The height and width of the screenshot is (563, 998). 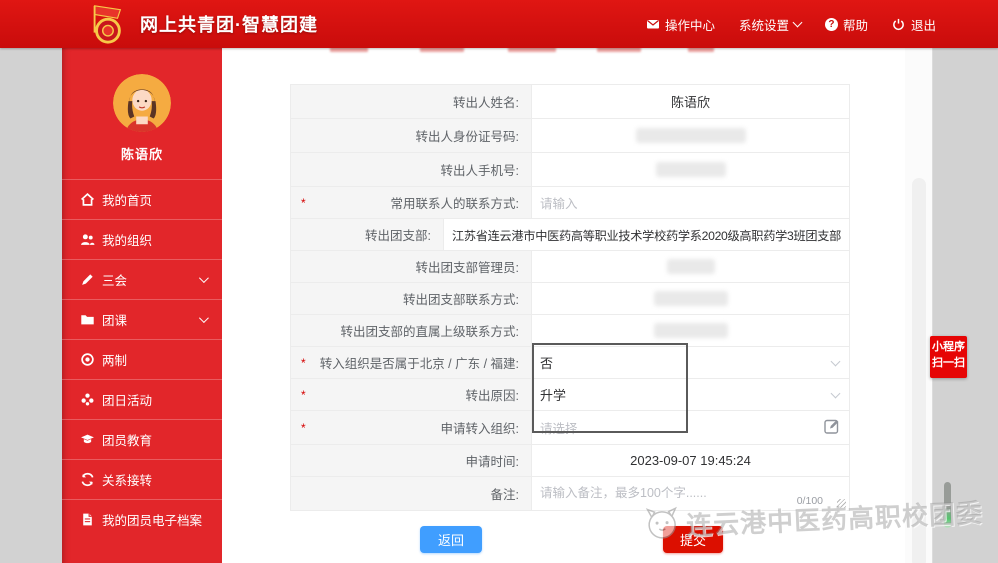 What do you see at coordinates (142, 319) in the screenshot?
I see `sidebar-item-tuanke: 团课` at bounding box center [142, 319].